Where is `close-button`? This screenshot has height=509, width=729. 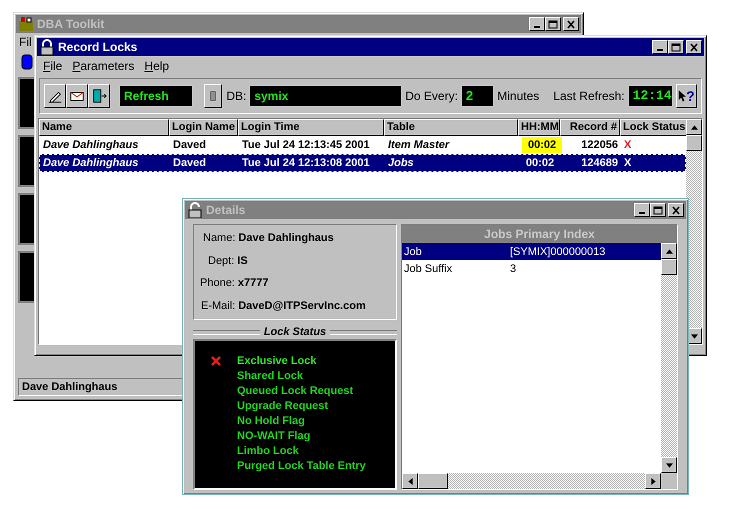 close-button is located at coordinates (694, 47).